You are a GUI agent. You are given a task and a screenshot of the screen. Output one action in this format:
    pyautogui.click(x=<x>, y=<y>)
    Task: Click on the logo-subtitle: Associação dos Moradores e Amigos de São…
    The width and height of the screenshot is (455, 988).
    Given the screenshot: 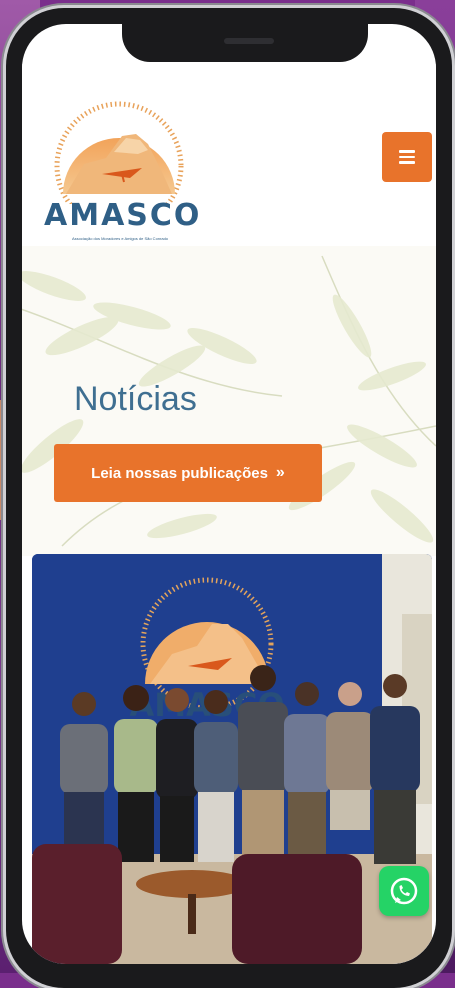 What is the action you would take?
    pyautogui.click(x=120, y=238)
    